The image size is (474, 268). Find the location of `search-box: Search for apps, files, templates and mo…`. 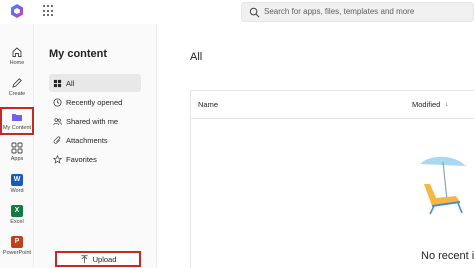

search-box: Search for apps, files, templates and mo… is located at coordinates (357, 12).